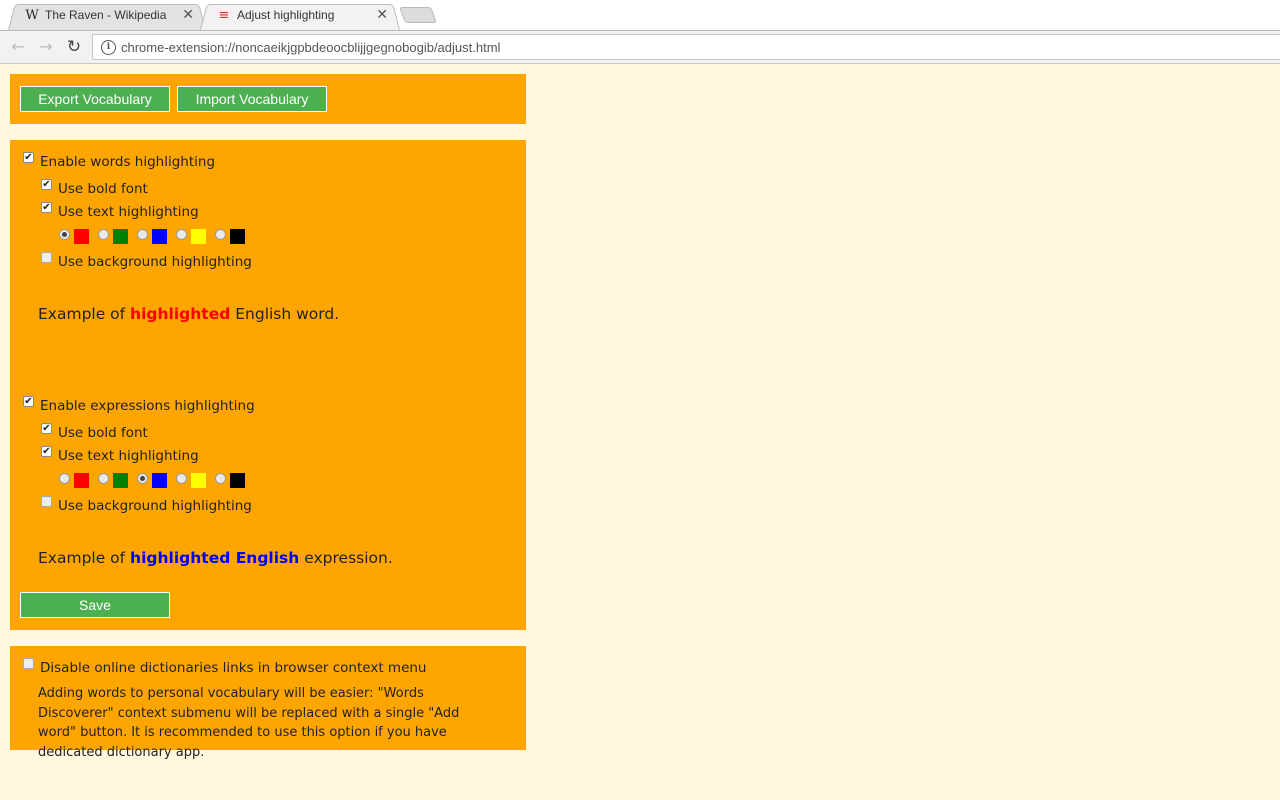 Image resolution: width=1280 pixels, height=800 pixels. What do you see at coordinates (237, 480) in the screenshot?
I see `expressions-color-swatch-black` at bounding box center [237, 480].